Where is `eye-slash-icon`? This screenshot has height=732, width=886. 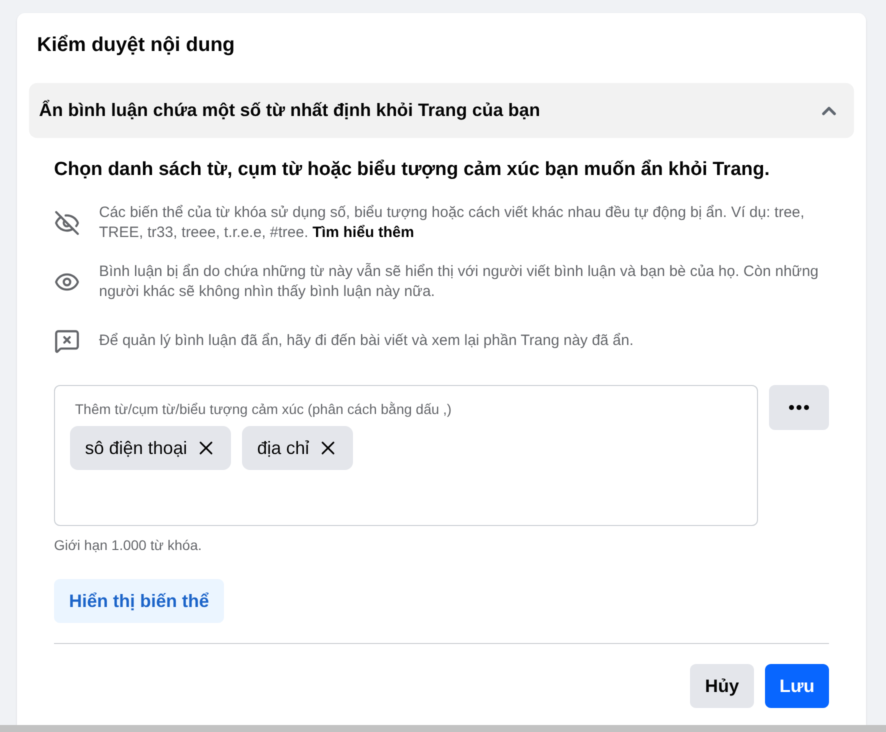 eye-slash-icon is located at coordinates (67, 223).